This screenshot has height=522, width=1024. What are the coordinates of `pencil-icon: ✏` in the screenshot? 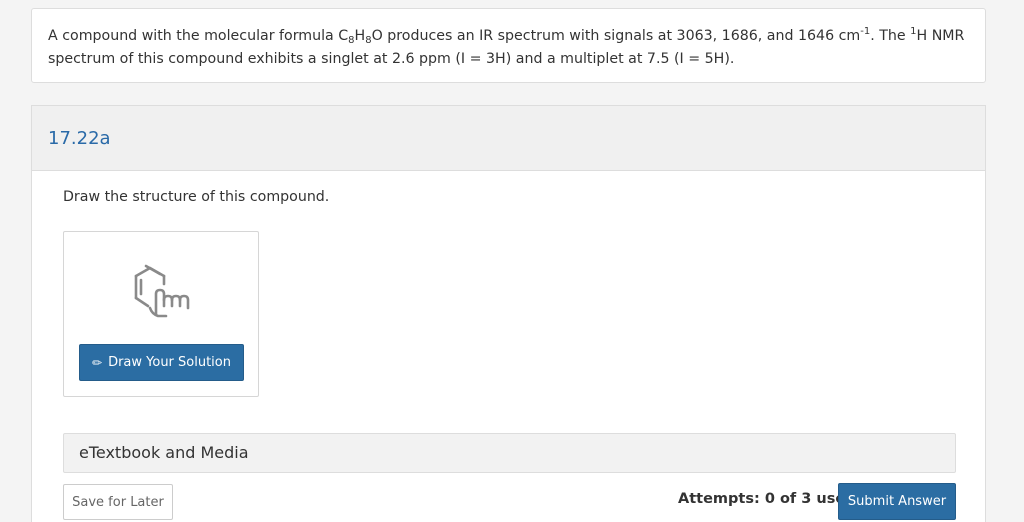 It's located at (97, 362).